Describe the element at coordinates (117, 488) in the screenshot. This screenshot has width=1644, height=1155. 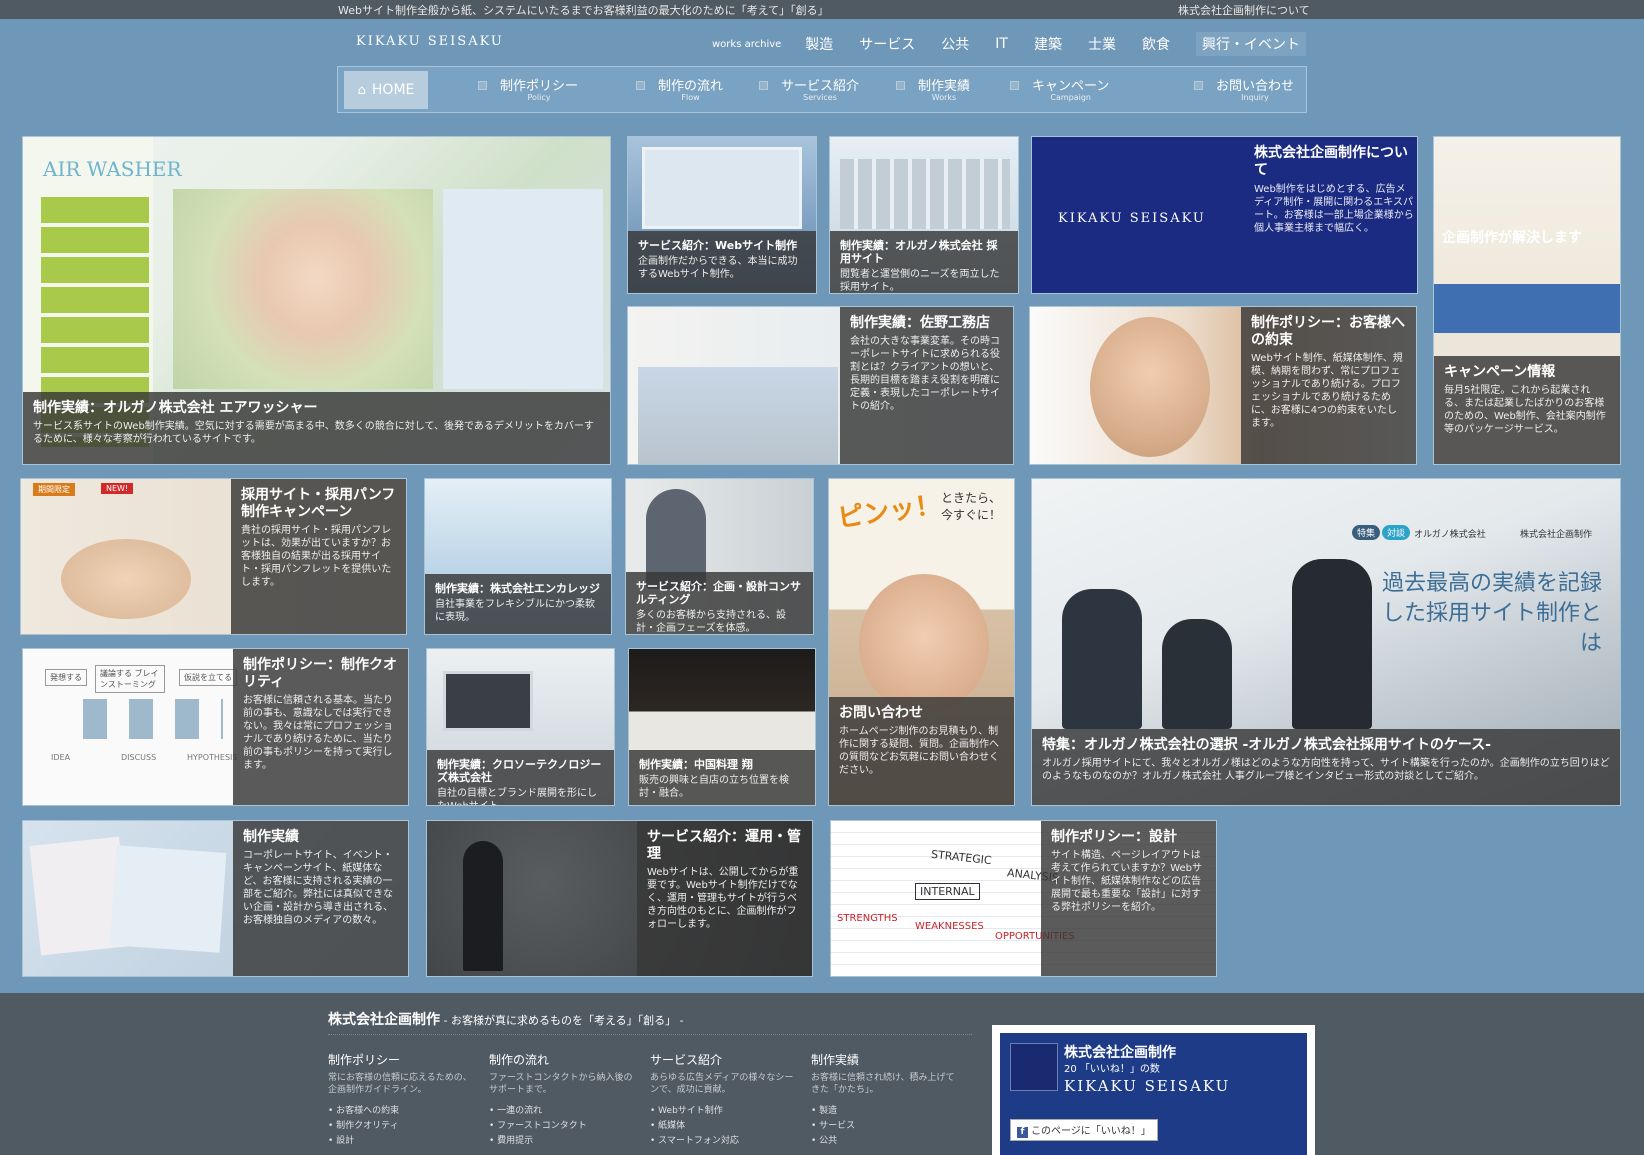
I see `new-badge: NEW!` at that location.